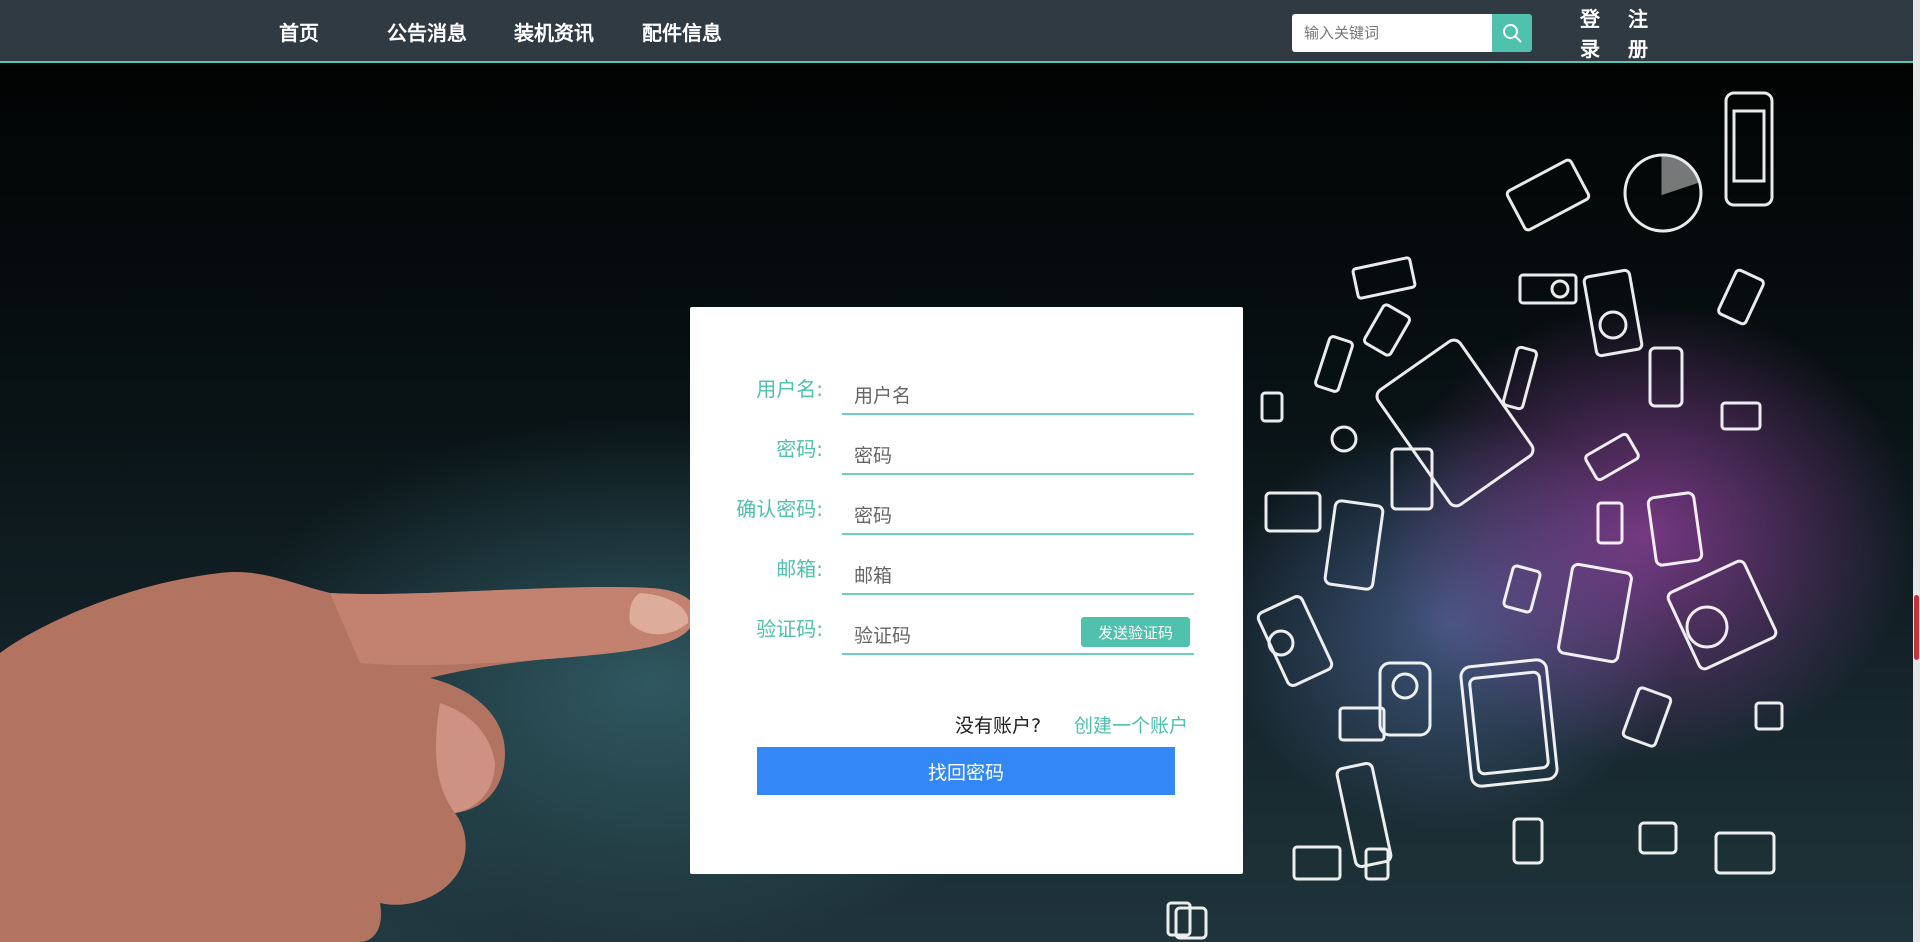  I want to click on password-label: 密码:, so click(799, 449).